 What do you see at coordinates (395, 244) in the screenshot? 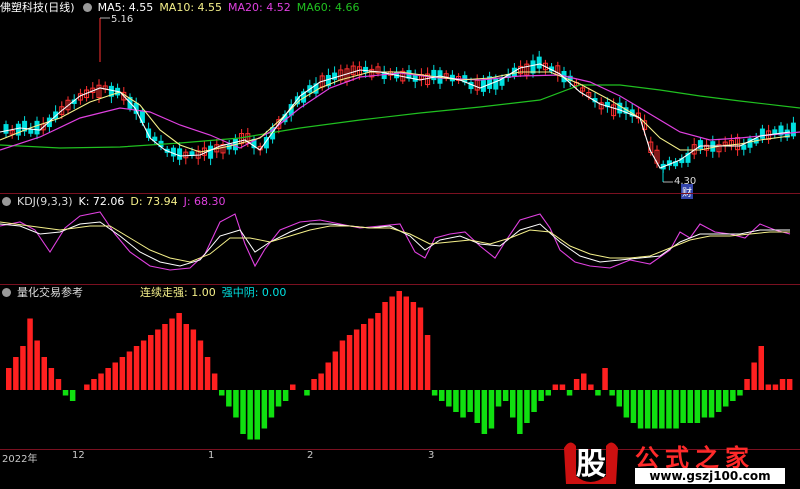
I see `kdj-k-line` at bounding box center [395, 244].